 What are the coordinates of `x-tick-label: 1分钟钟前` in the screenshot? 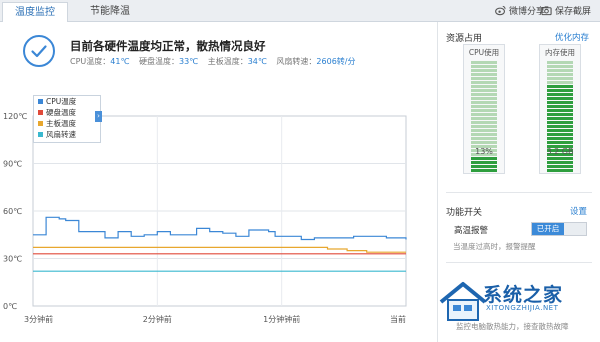 It's located at (281, 319).